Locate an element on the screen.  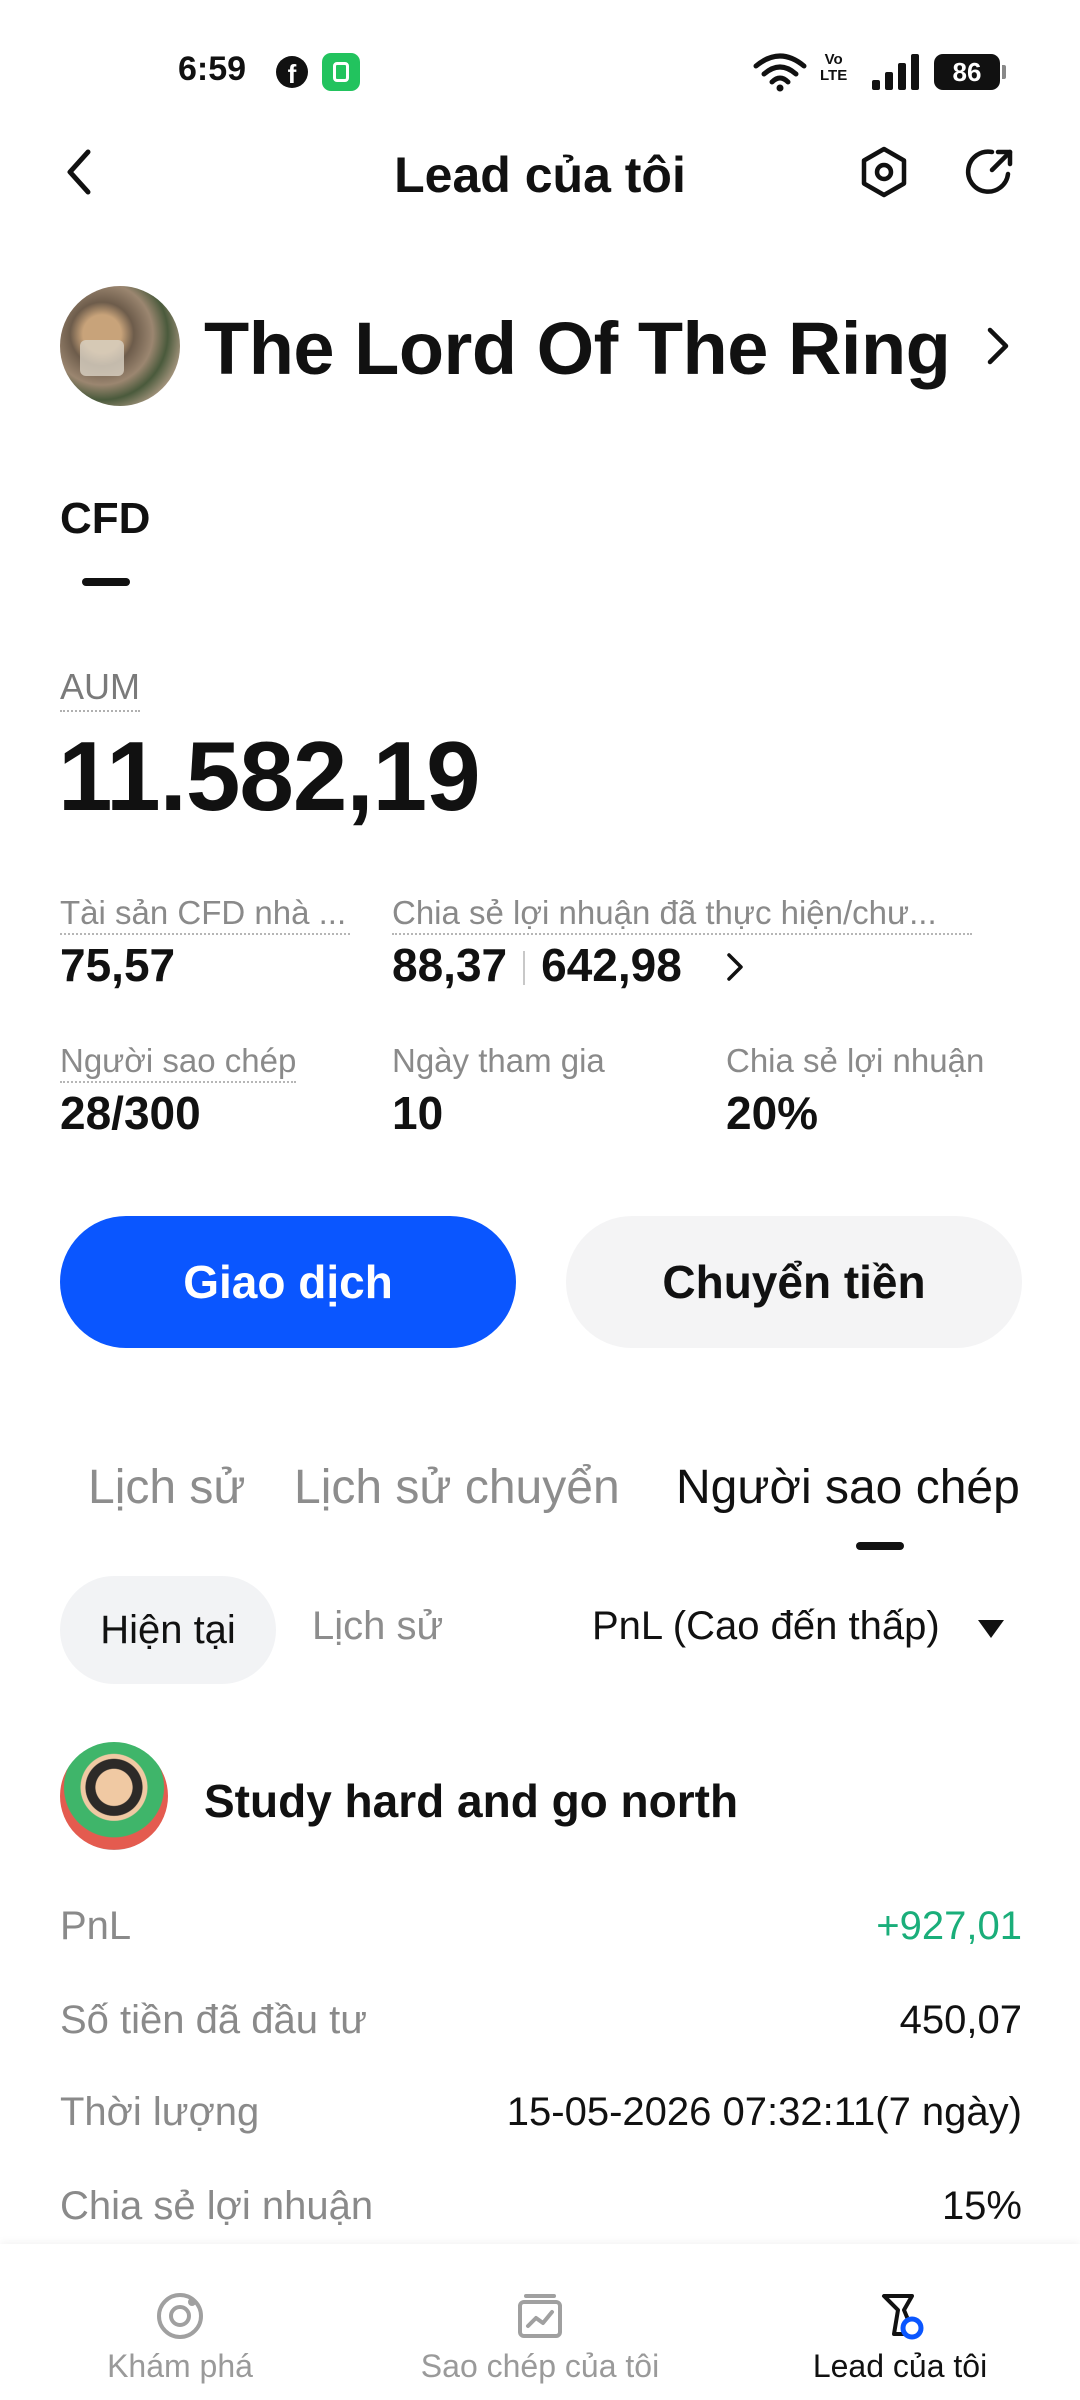
nav-explore-label: Khám phá is located at coordinates (180, 2366).